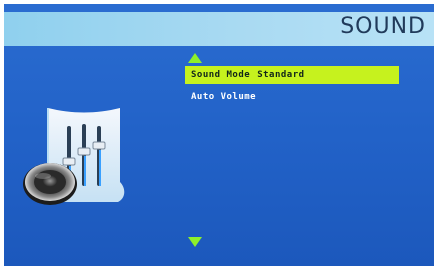 This screenshot has width=438, height=269. Describe the element at coordinates (221, 75) in the screenshot. I see `menu-item-label: Sound Mode` at that location.